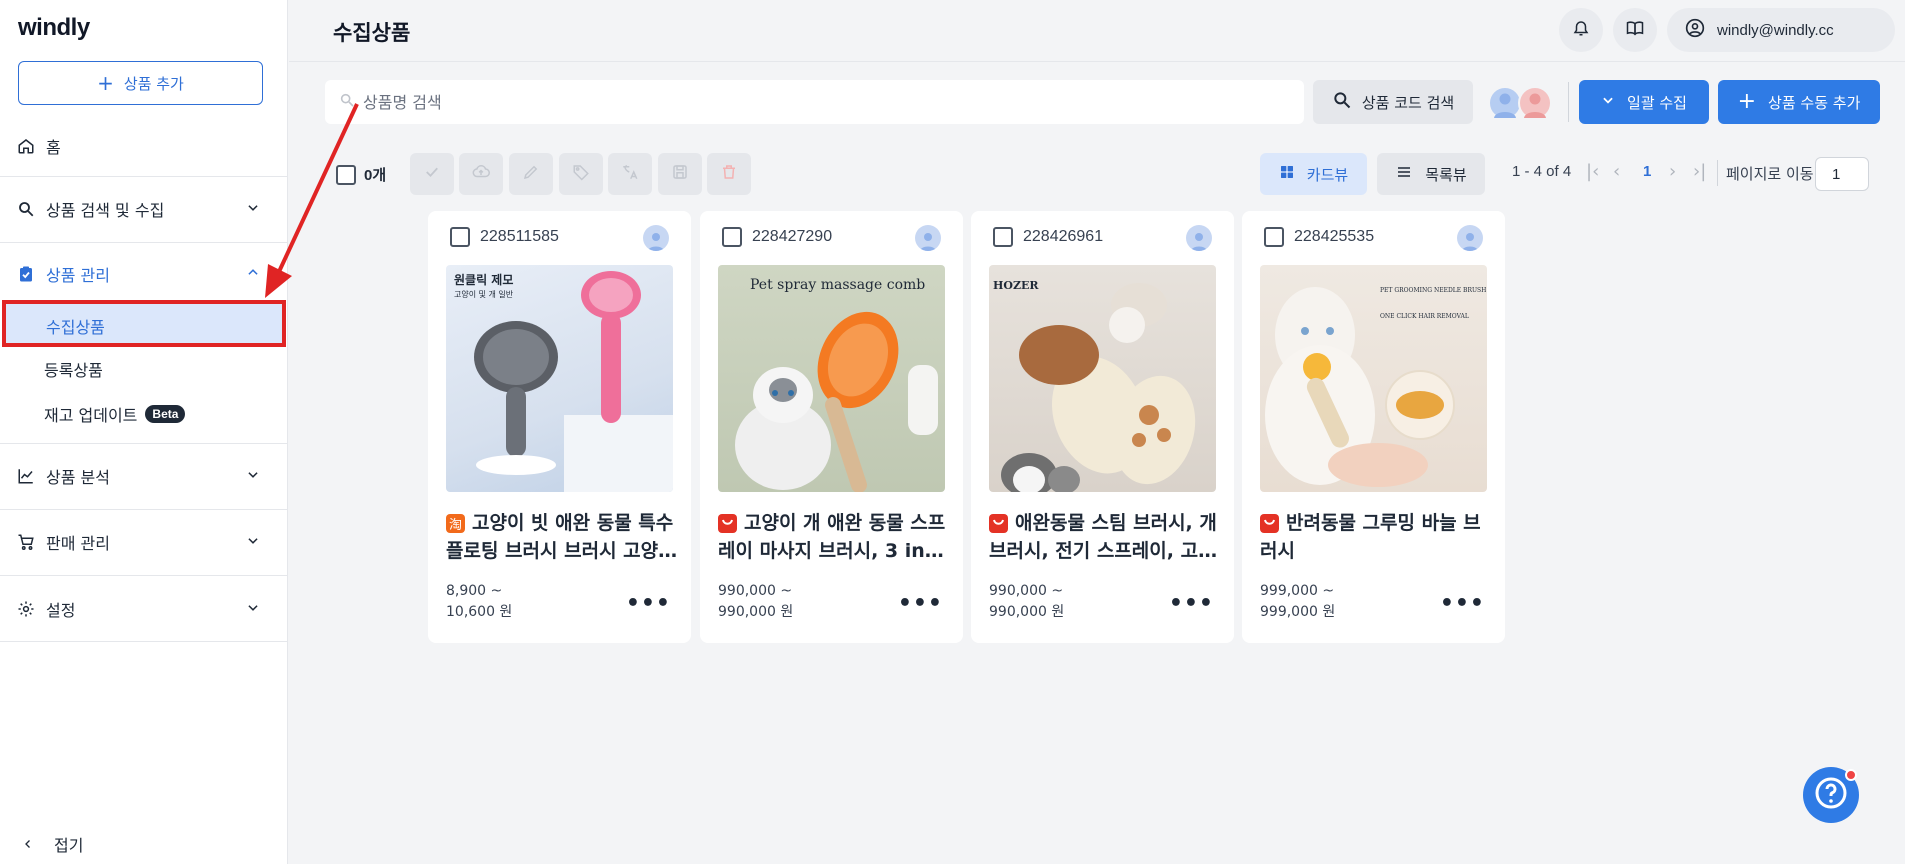 The image size is (1905, 864). I want to click on guide-button, so click(1635, 30).